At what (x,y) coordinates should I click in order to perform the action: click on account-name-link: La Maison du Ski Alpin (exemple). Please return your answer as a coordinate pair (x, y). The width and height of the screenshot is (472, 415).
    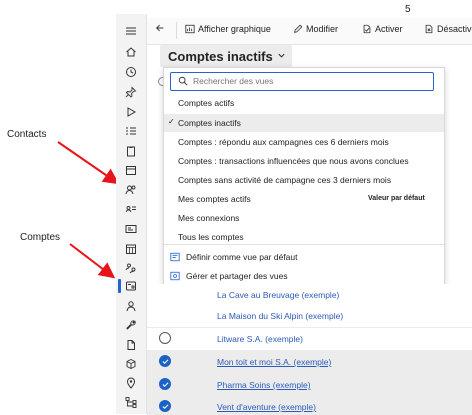
    Looking at the image, I should click on (280, 316).